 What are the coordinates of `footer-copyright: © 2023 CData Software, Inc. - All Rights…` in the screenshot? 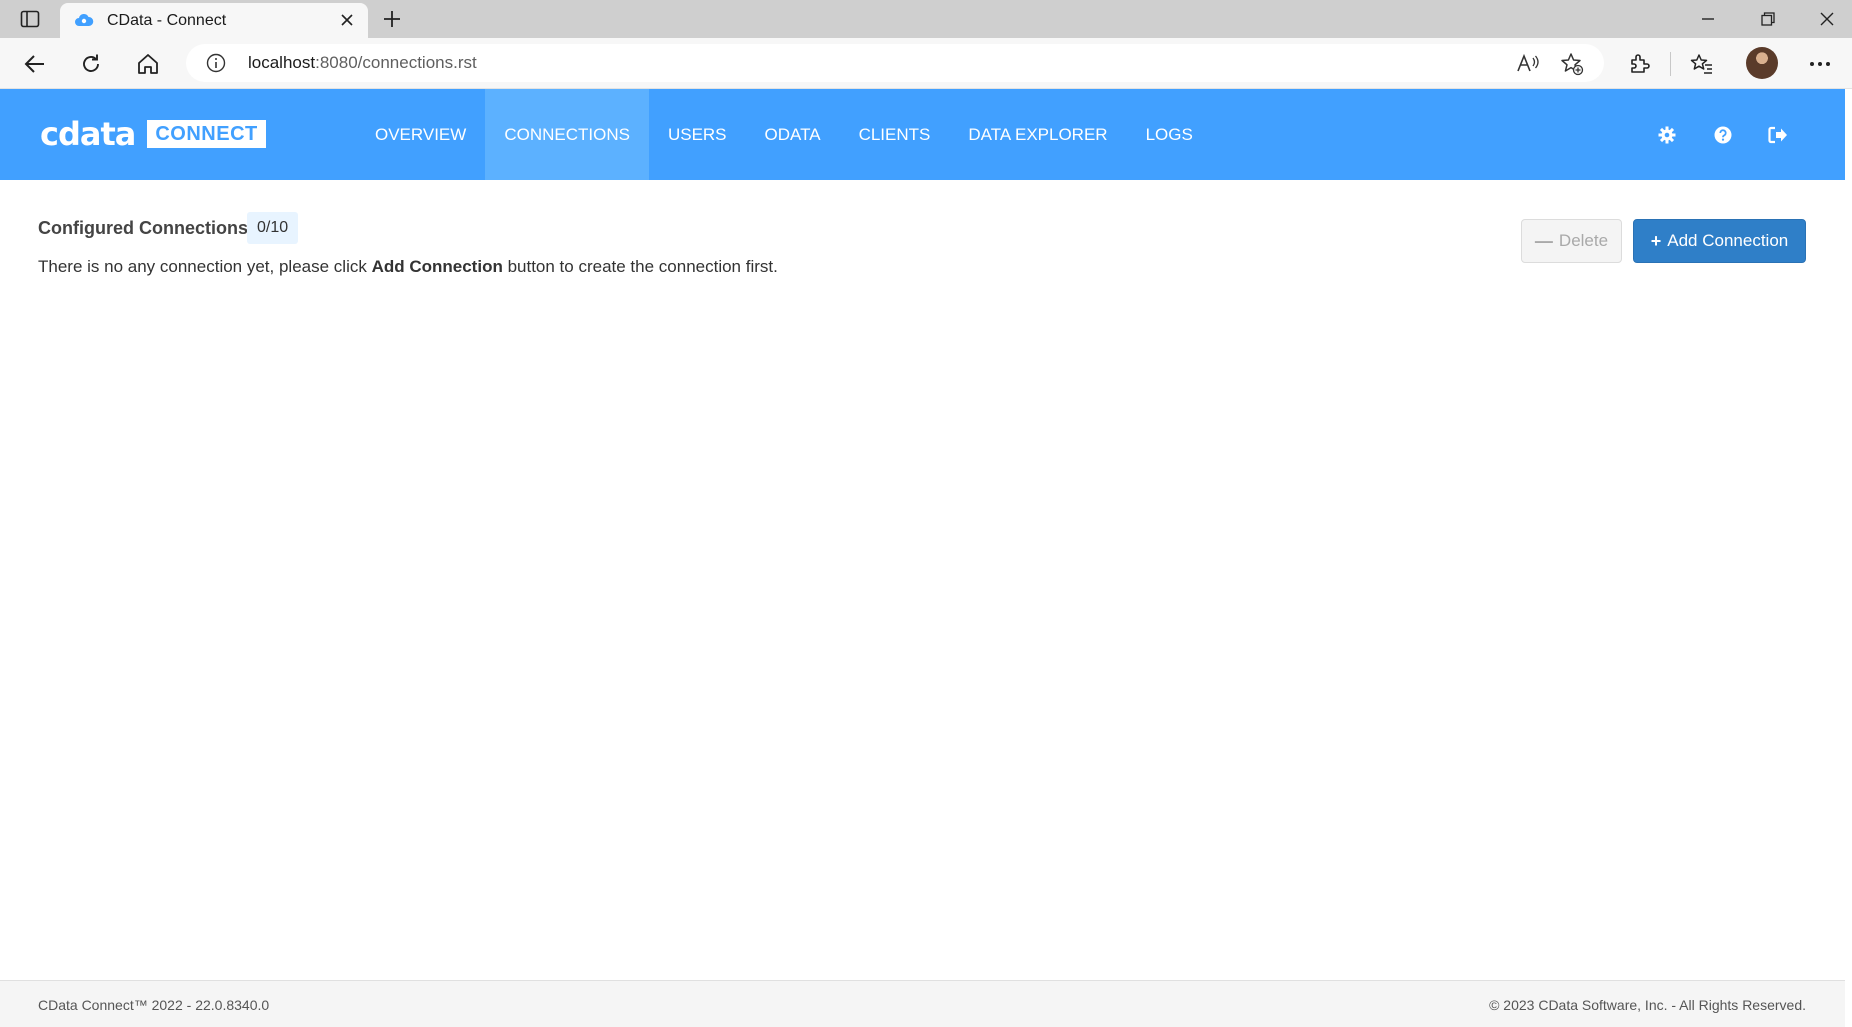 It's located at (1647, 1005).